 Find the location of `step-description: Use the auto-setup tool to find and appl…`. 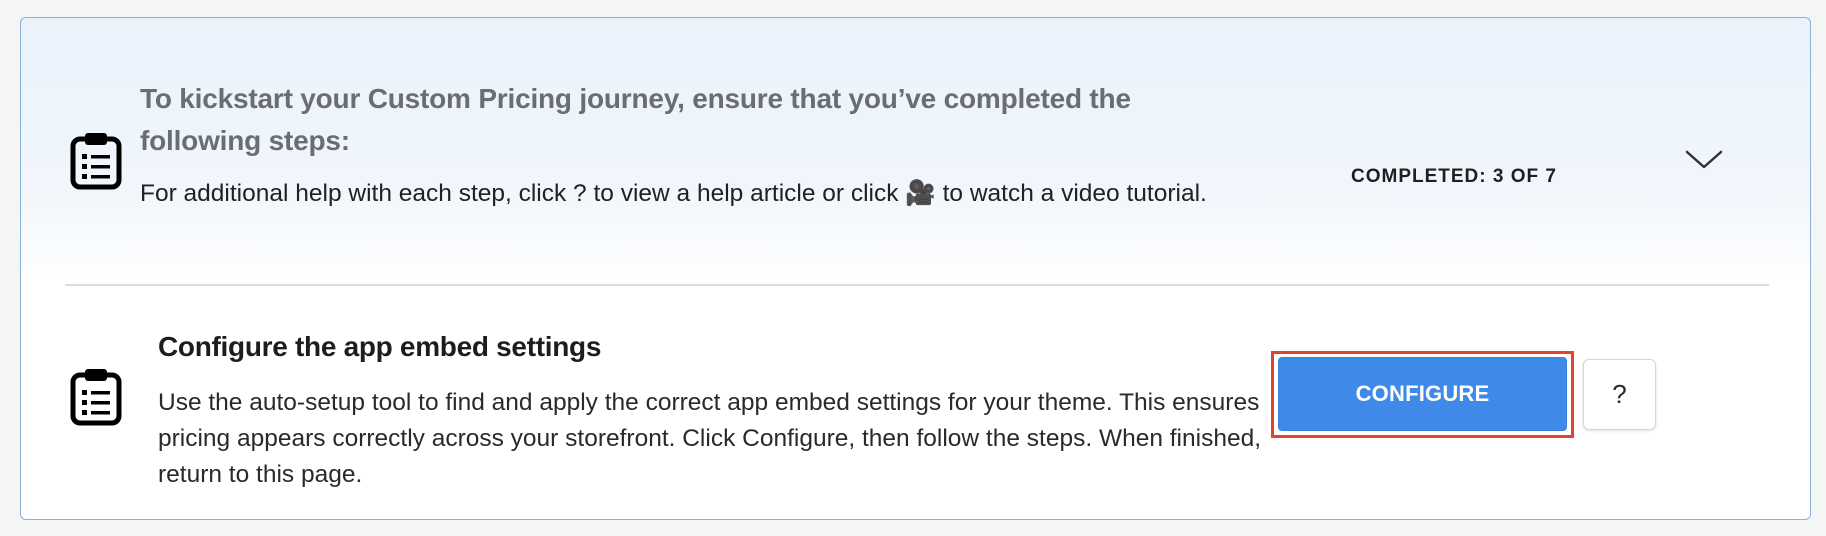

step-description: Use the auto-setup tool to find and appl… is located at coordinates (710, 438).